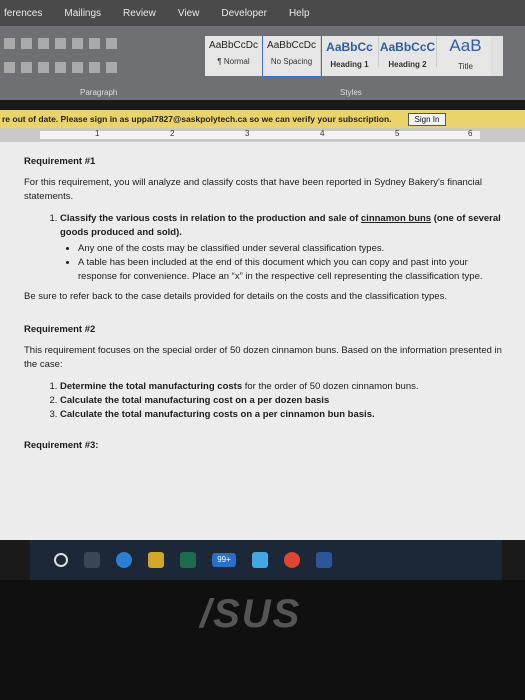 This screenshot has height=700, width=525. What do you see at coordinates (322, 133) in the screenshot?
I see `ruler-mark: 4` at bounding box center [322, 133].